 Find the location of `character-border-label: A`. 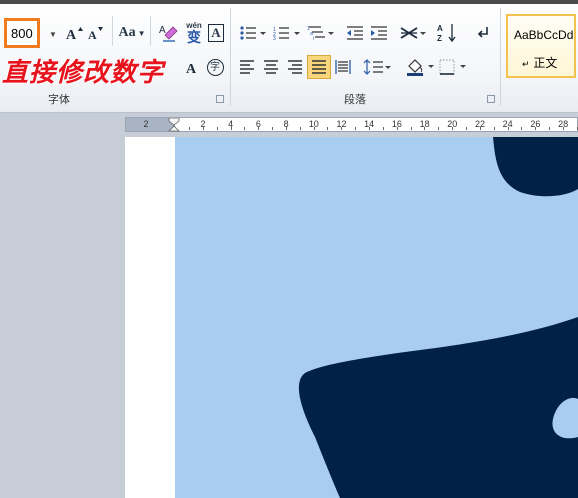

character-border-label: A is located at coordinates (216, 33).